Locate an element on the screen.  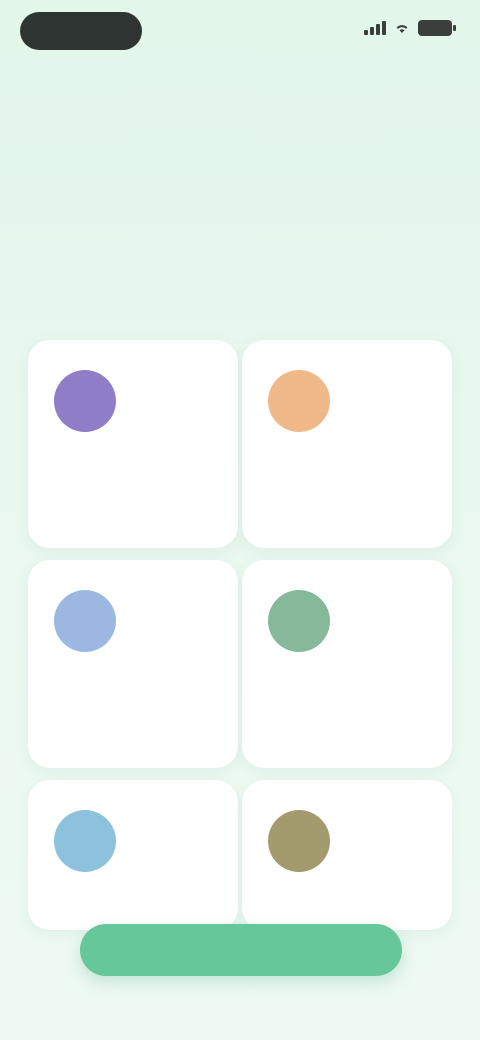
wifi-icon is located at coordinates (402, 29).